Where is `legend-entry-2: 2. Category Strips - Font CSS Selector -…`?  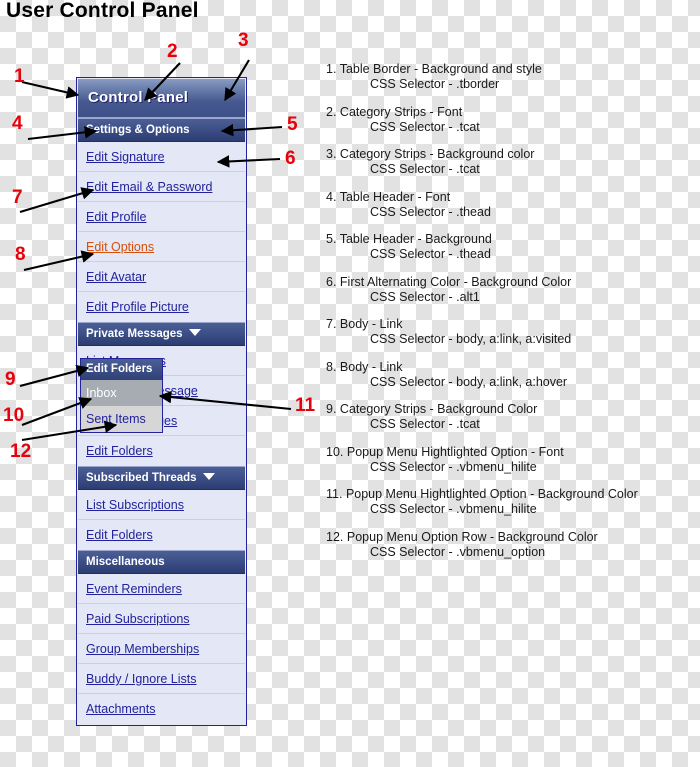
legend-entry-2: 2. Category Strips - Font CSS Selector -… is located at coordinates (513, 120).